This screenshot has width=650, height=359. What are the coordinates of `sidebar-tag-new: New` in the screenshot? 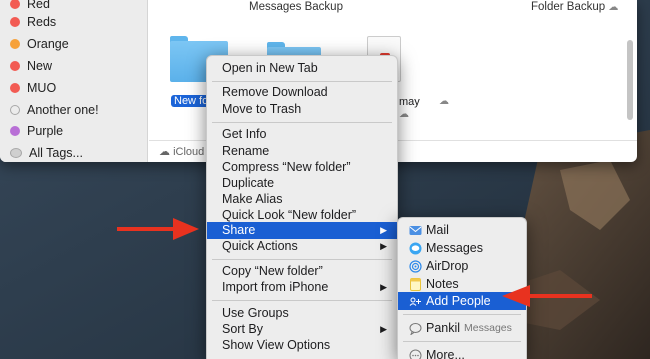 It's located at (31, 66).